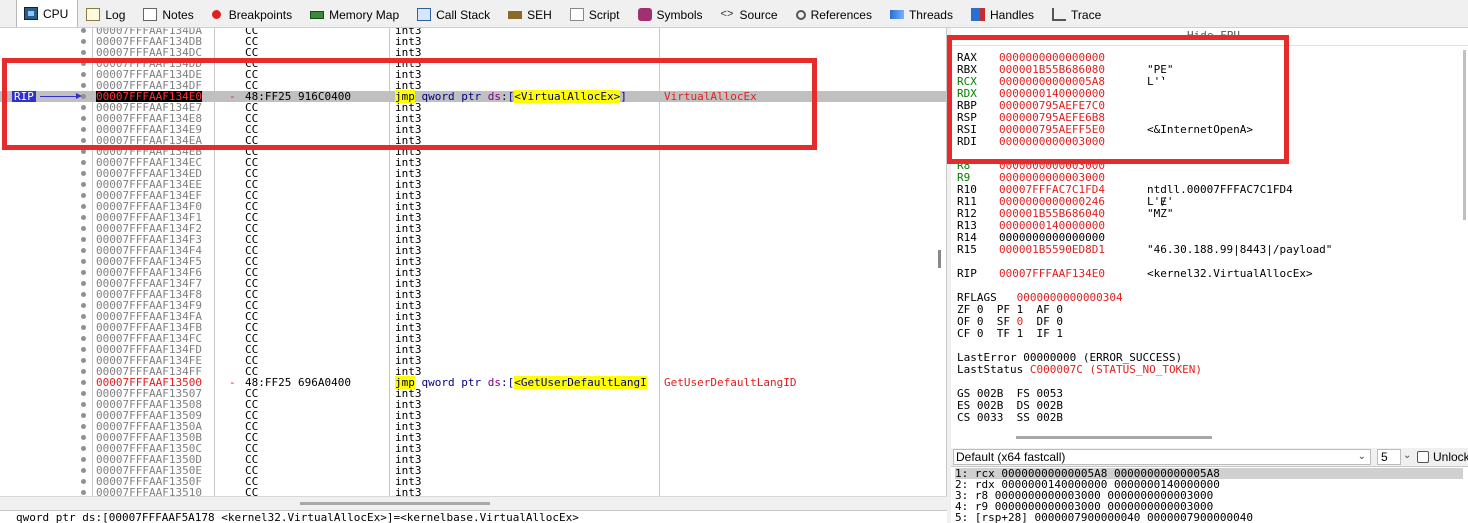  What do you see at coordinates (990, 417) in the screenshot?
I see `segment-value: 0033` at bounding box center [990, 417].